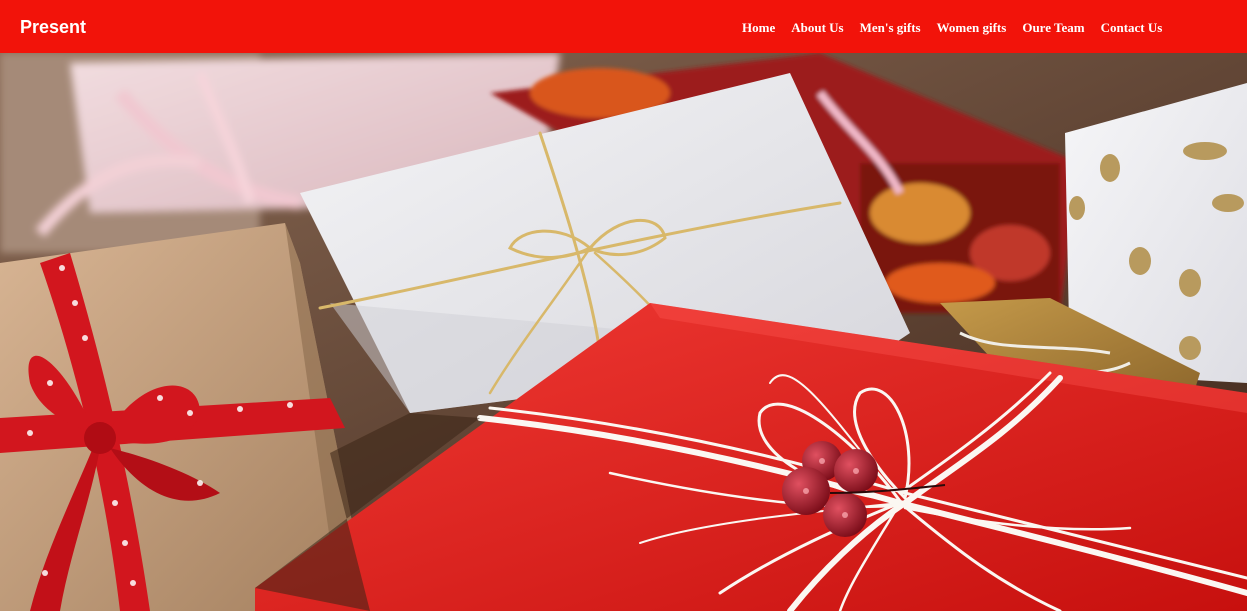 This screenshot has width=1247, height=611. I want to click on nav-item-contact: Contact Us, so click(1132, 28).